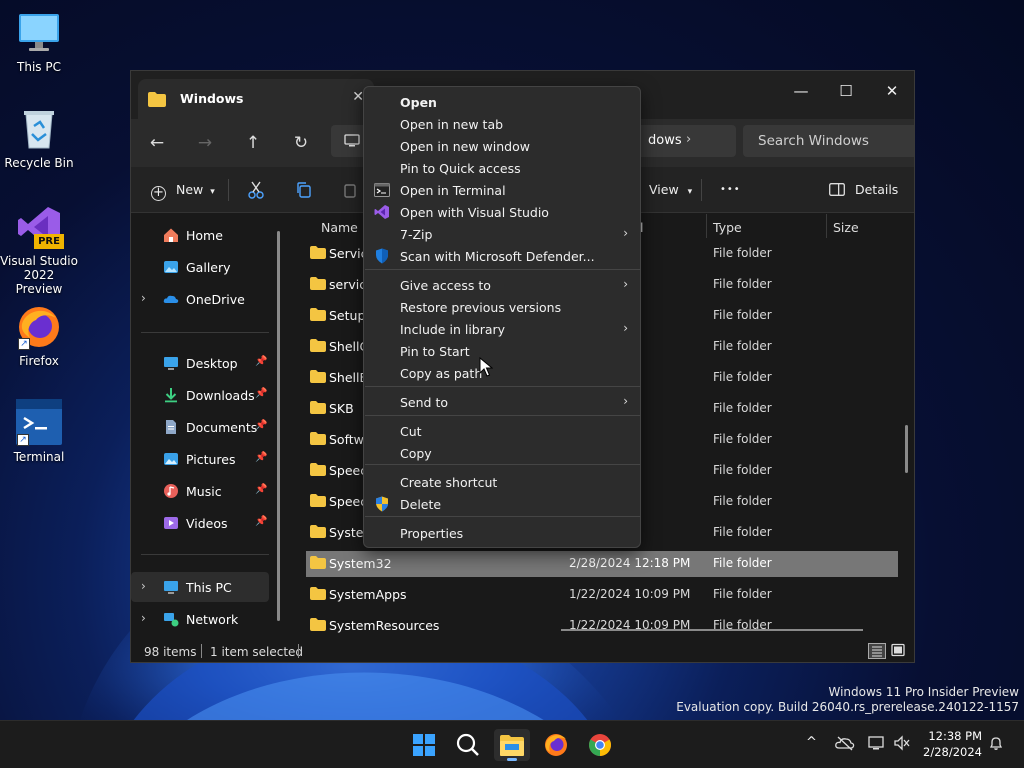 This screenshot has width=1024, height=768. Describe the element at coordinates (200, 491) in the screenshot. I see `sidebar-item-music: Music 📌` at that location.